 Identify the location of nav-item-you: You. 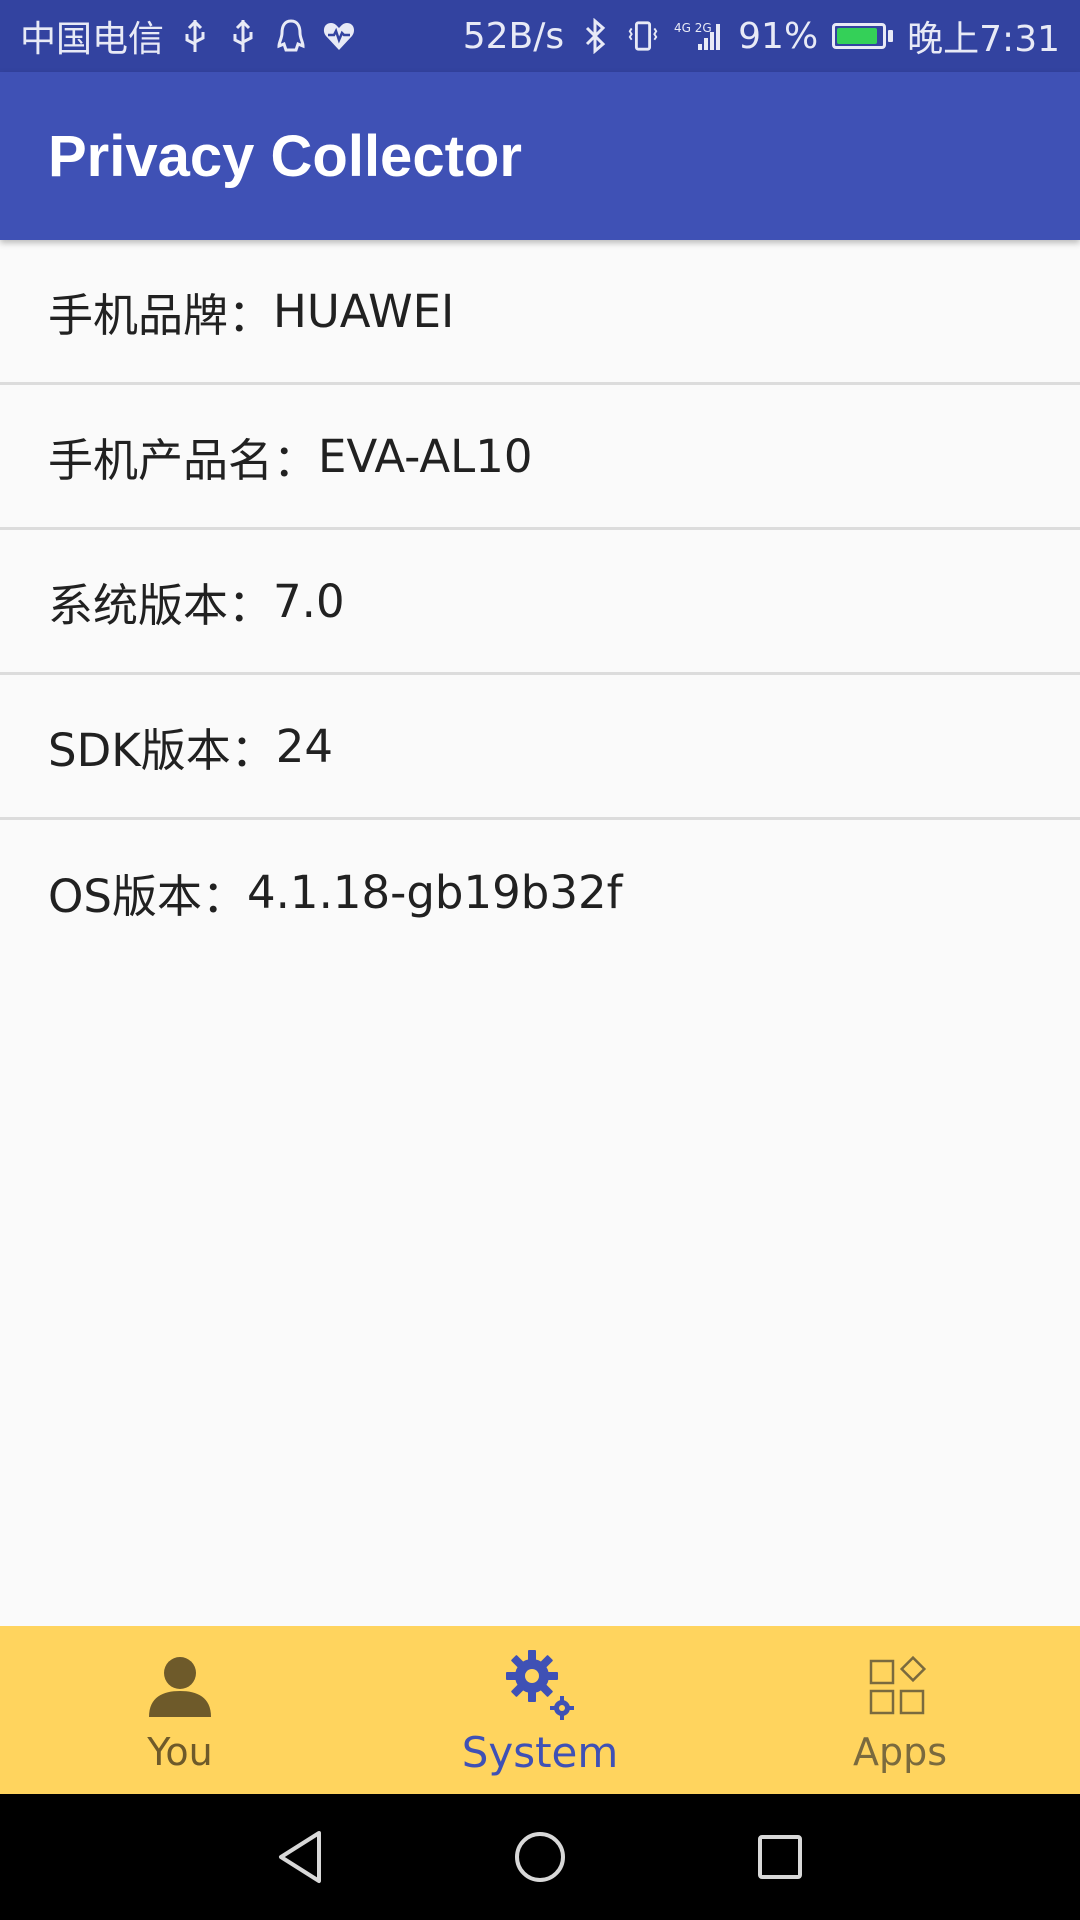
(180, 1710).